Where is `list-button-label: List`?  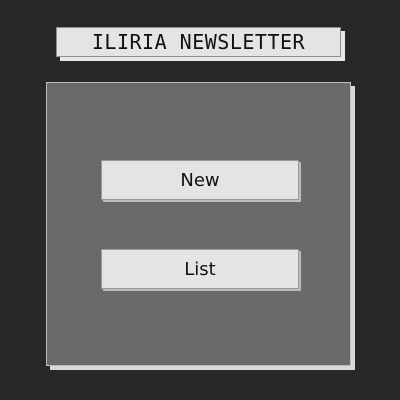 list-button-label: List is located at coordinates (200, 269).